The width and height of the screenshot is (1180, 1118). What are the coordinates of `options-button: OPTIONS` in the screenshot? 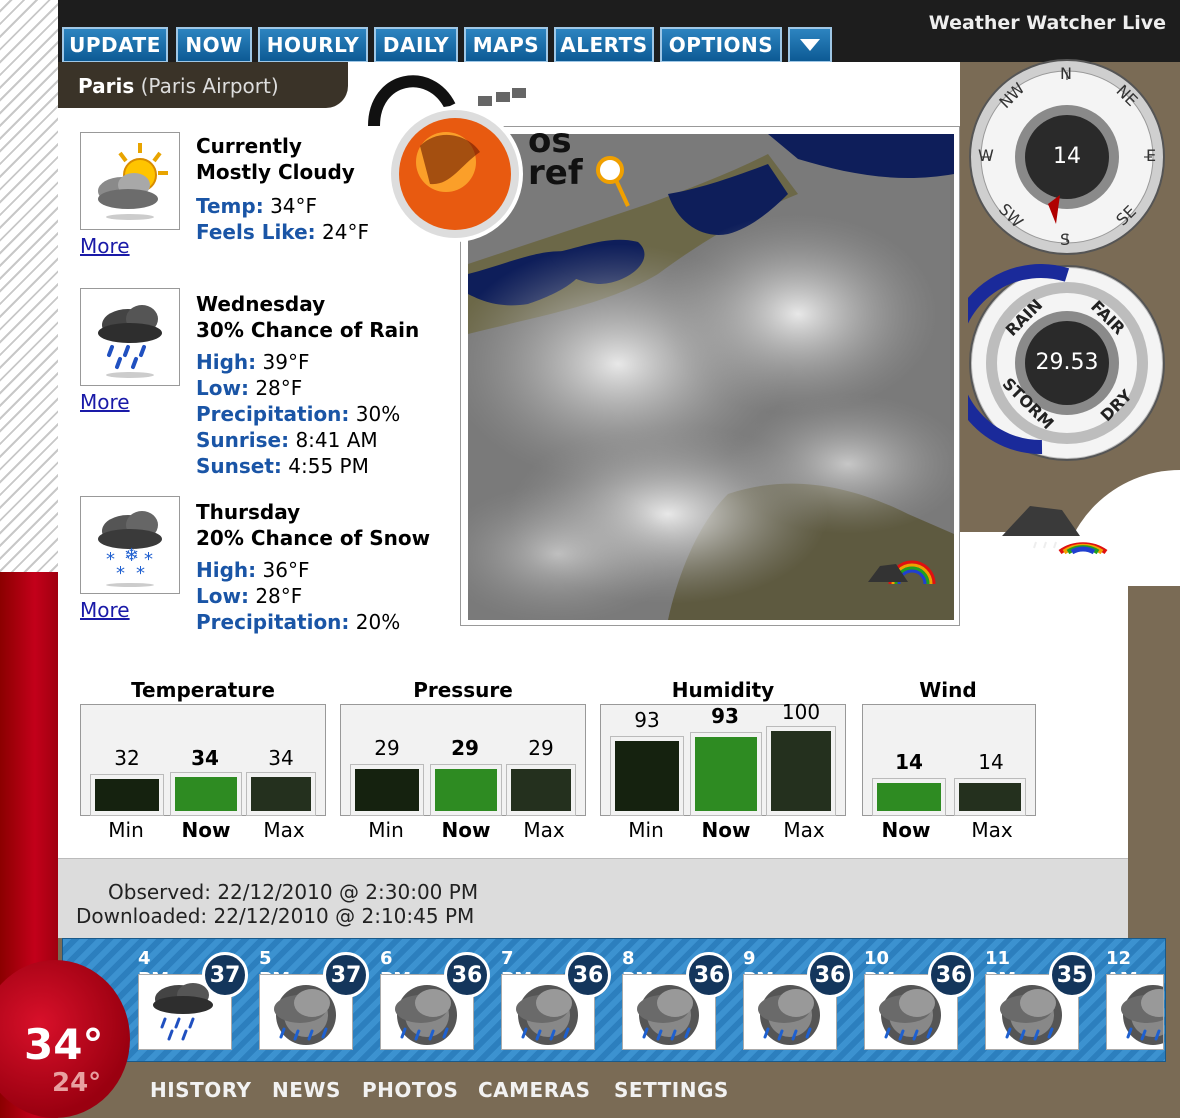 It's located at (721, 45).